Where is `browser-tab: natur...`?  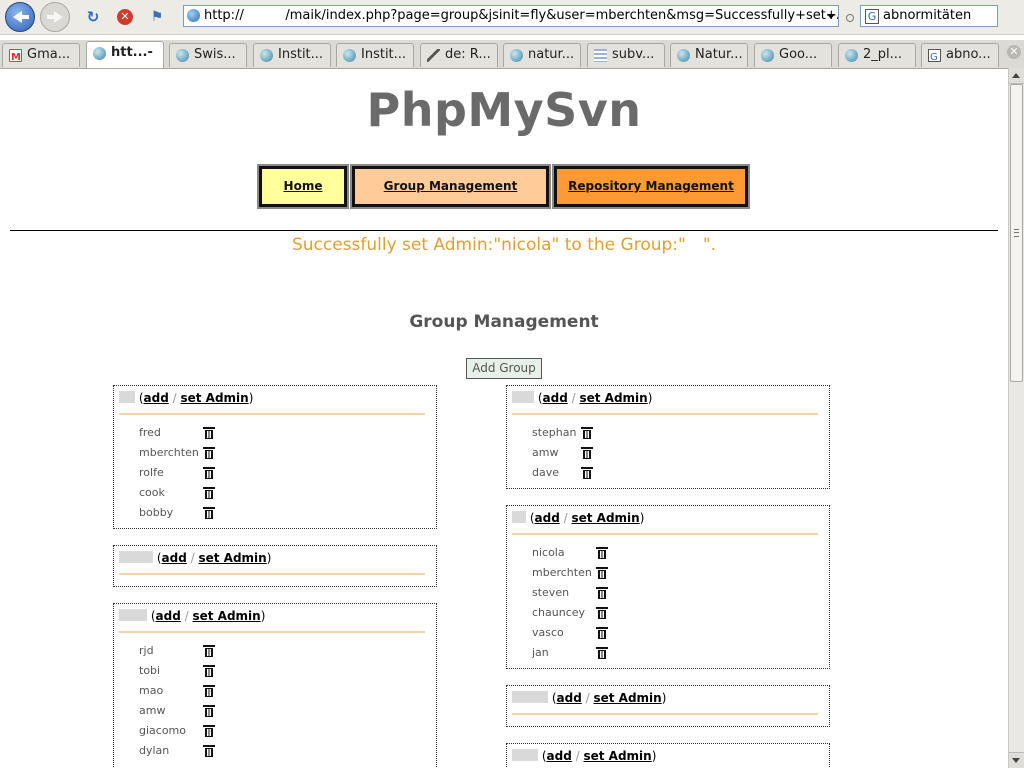 browser-tab: natur... is located at coordinates (542, 55).